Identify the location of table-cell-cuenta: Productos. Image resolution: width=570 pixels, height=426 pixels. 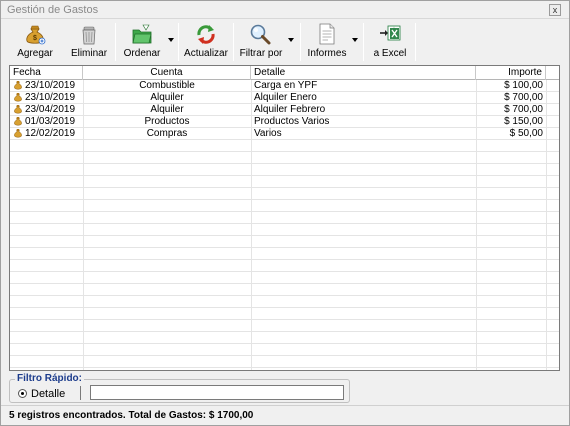
(167, 121).